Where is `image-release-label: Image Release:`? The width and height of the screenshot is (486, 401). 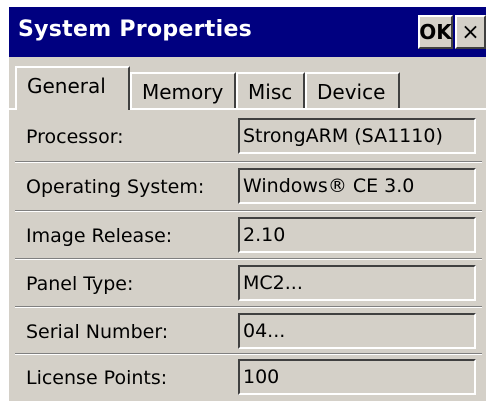 image-release-label: Image Release: is located at coordinates (99, 236).